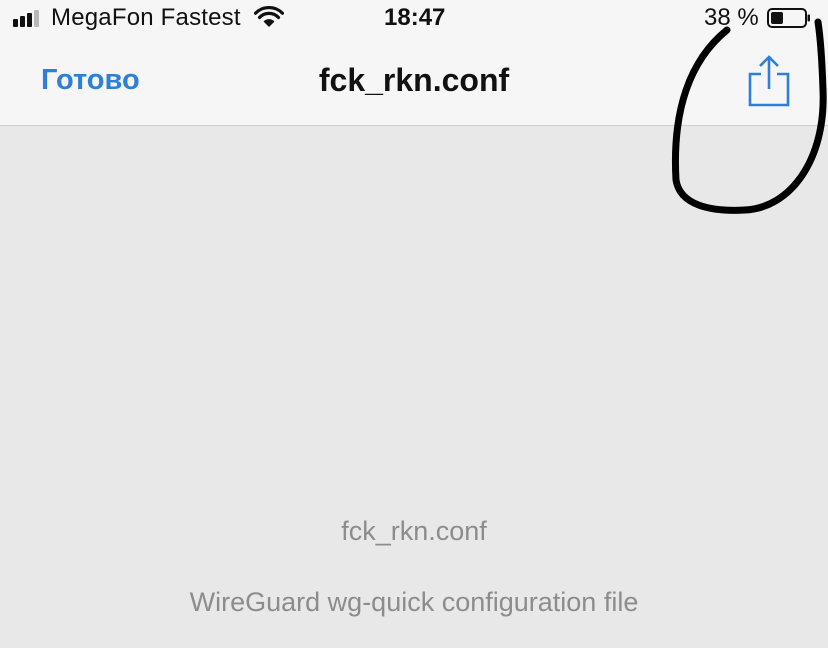 The width and height of the screenshot is (828, 648). What do you see at coordinates (414, 531) in the screenshot?
I see `file-name: fck_rkn.conf` at bounding box center [414, 531].